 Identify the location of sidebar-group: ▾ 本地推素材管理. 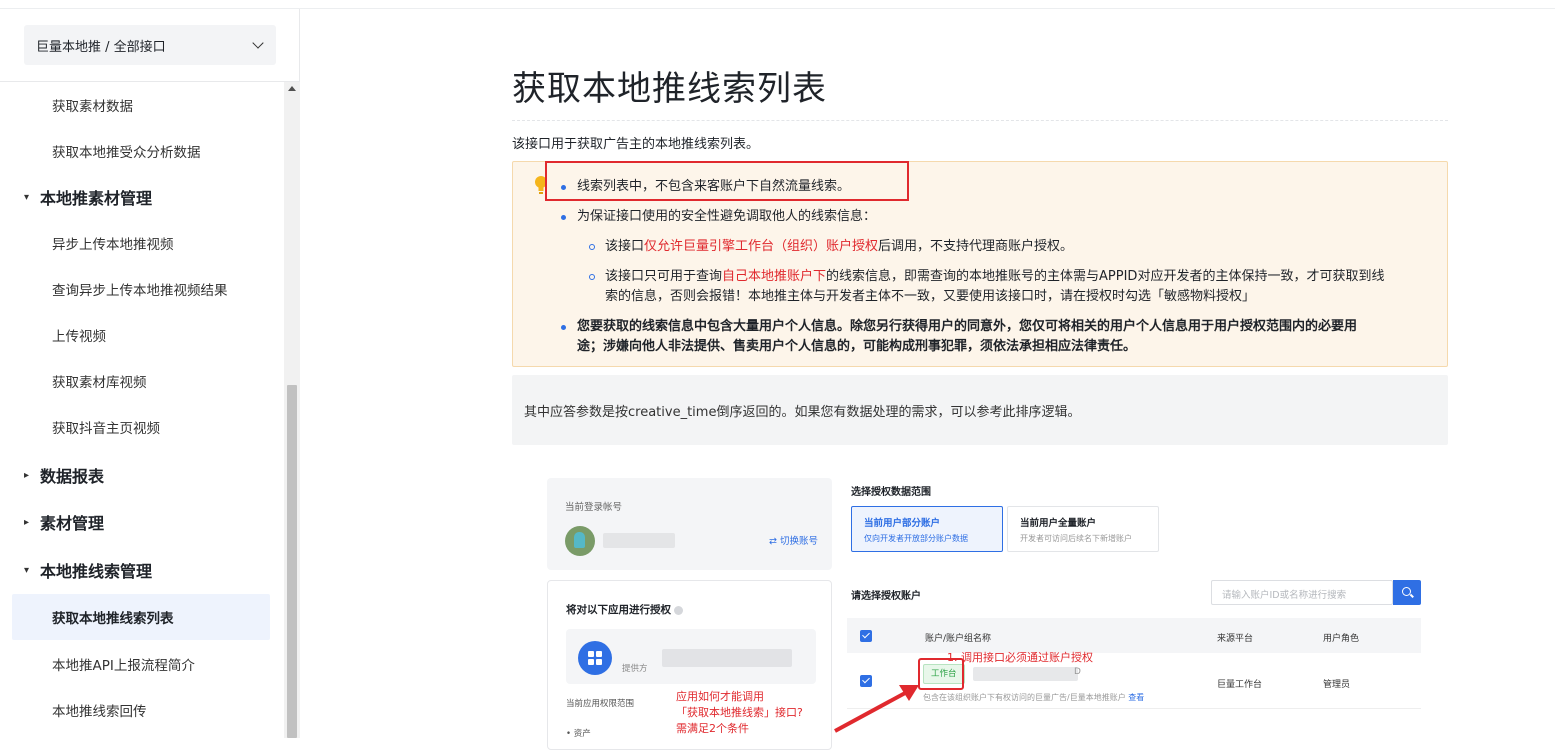
(88, 197).